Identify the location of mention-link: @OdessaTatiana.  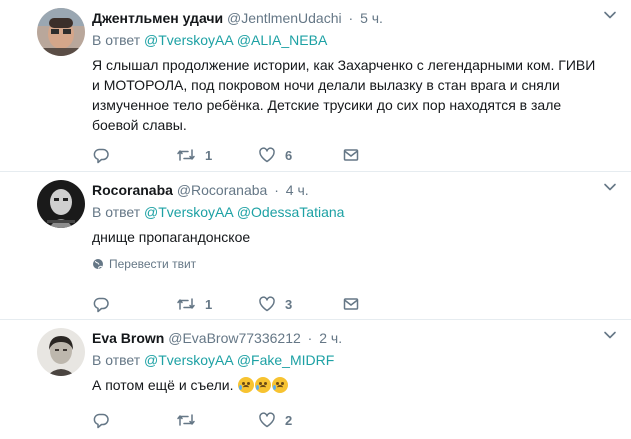
(291, 212).